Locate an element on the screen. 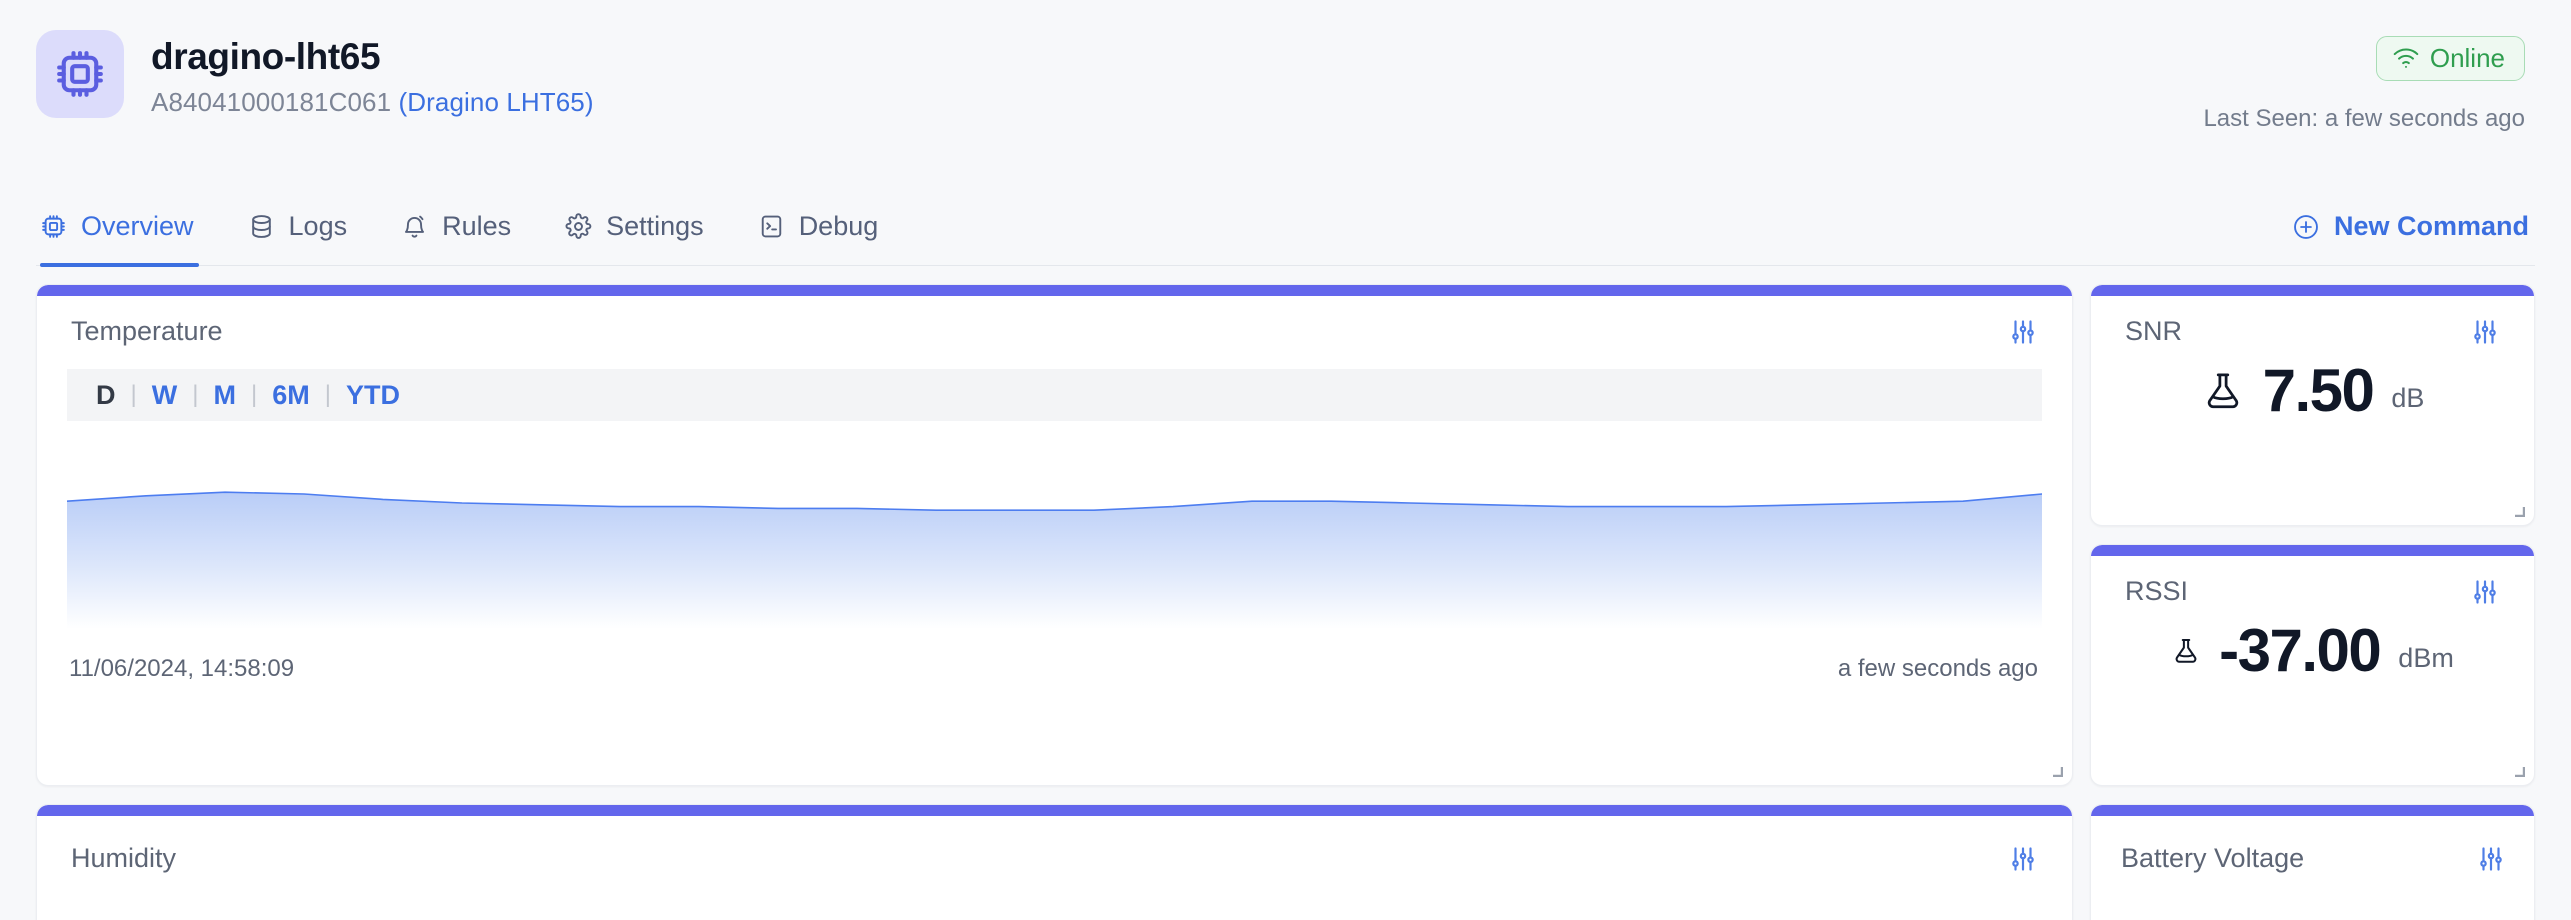  tab-list: Overview Logs Rules Settings Debug is located at coordinates (471, 227).